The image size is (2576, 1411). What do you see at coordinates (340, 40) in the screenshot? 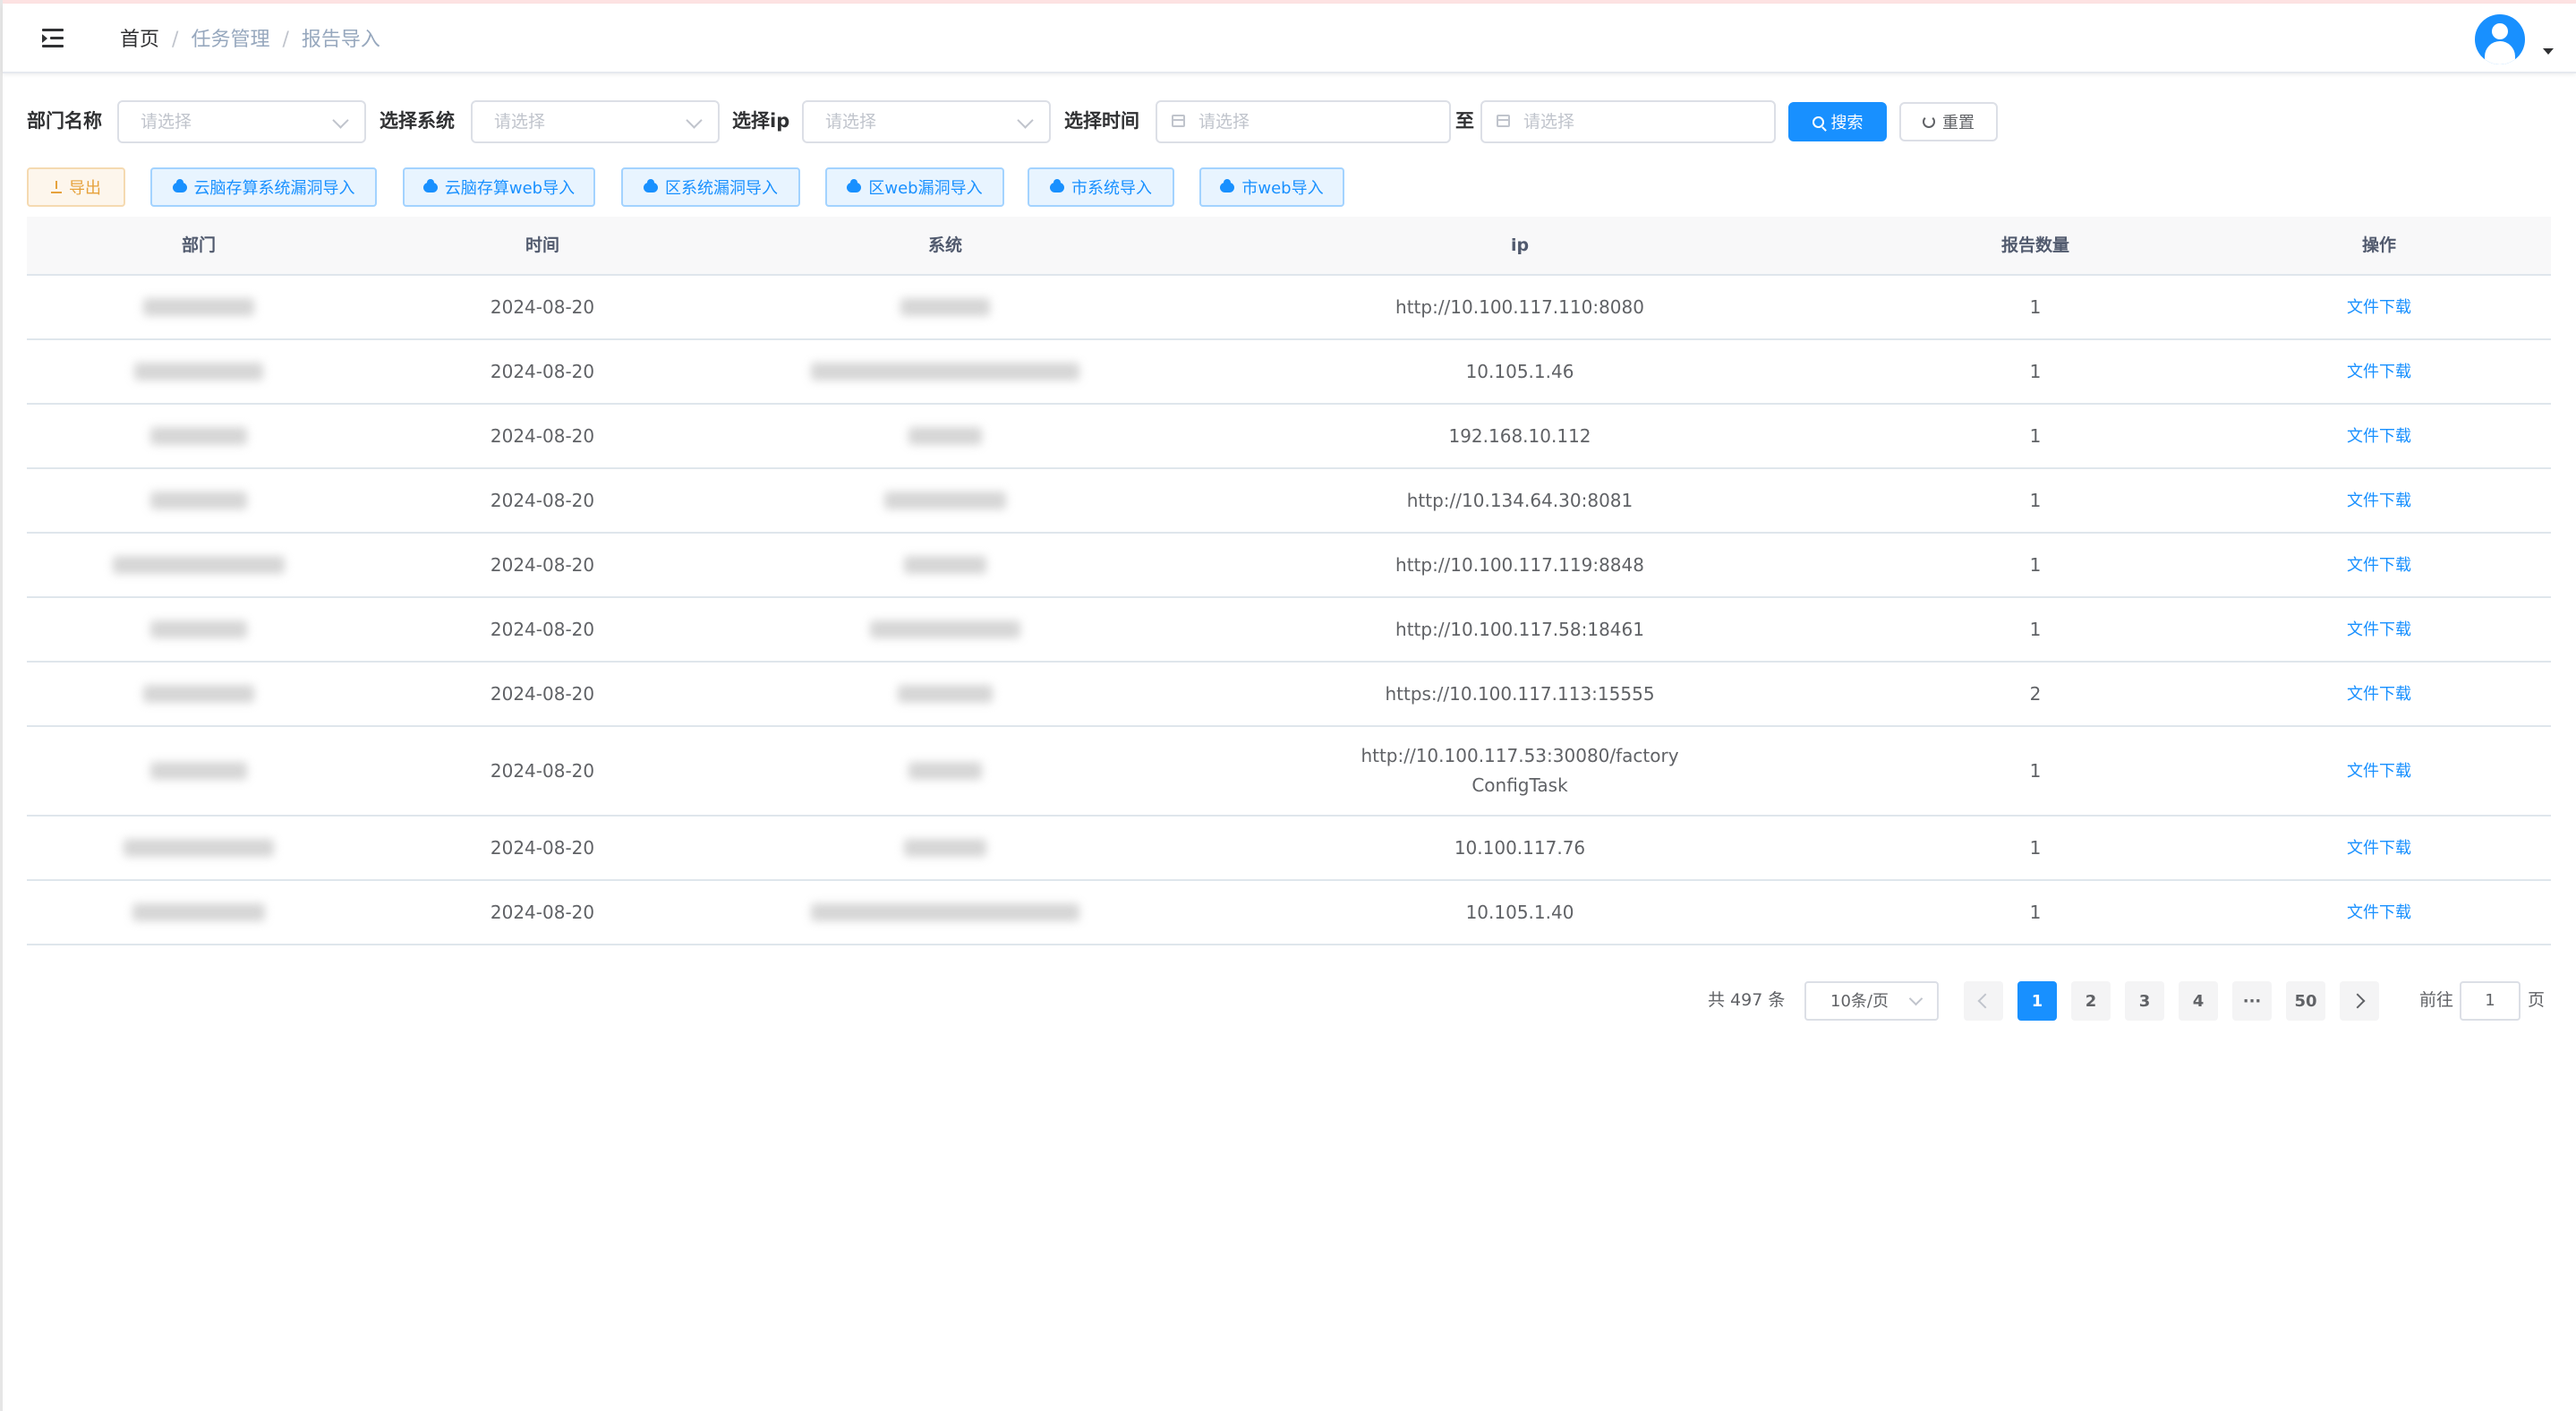
I see `breadcrumb-report-import: 报告导入` at bounding box center [340, 40].